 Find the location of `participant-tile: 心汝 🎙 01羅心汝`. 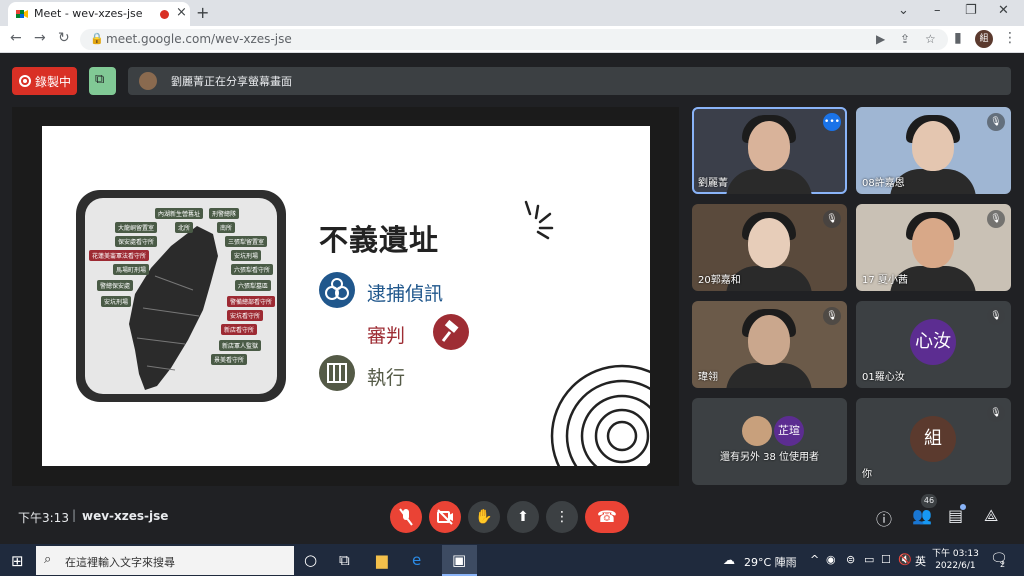

participant-tile: 心汝 🎙 01羅心汝 is located at coordinates (933, 344).